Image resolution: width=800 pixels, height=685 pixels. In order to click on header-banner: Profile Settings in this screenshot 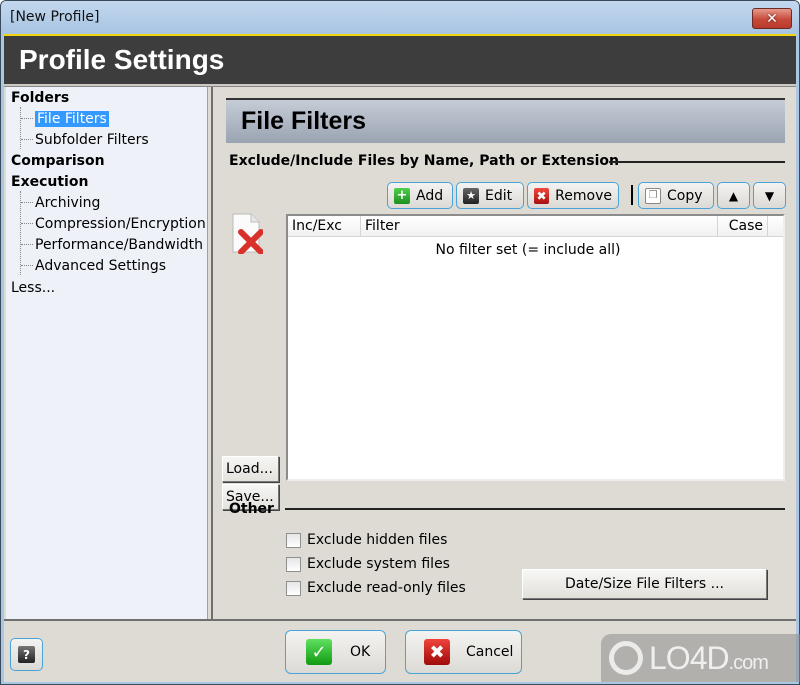, I will do `click(400, 59)`.